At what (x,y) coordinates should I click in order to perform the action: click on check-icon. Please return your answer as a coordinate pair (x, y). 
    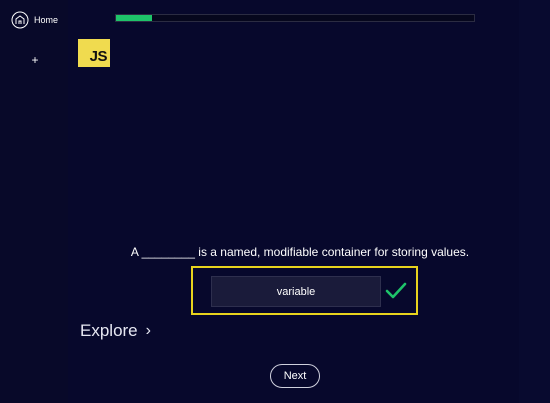
    Looking at the image, I should click on (396, 291).